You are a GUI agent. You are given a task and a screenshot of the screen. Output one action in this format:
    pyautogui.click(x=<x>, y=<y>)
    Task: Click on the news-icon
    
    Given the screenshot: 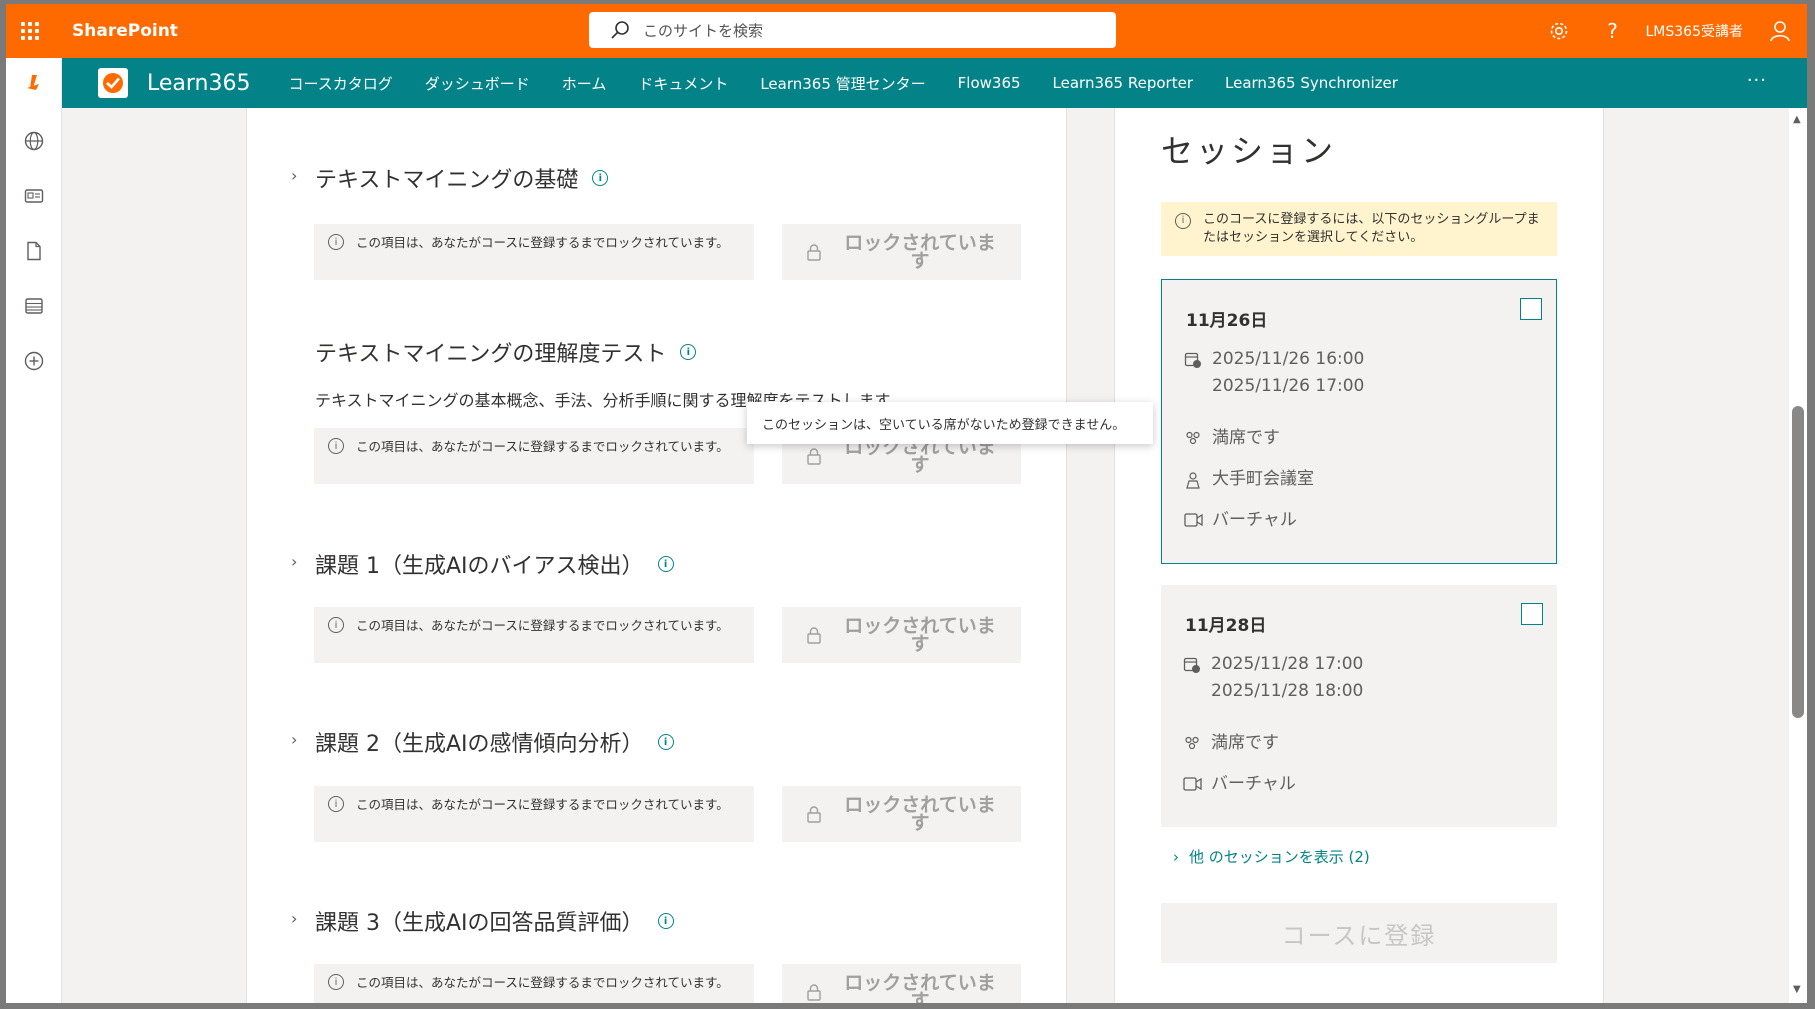 What is the action you would take?
    pyautogui.click(x=34, y=195)
    